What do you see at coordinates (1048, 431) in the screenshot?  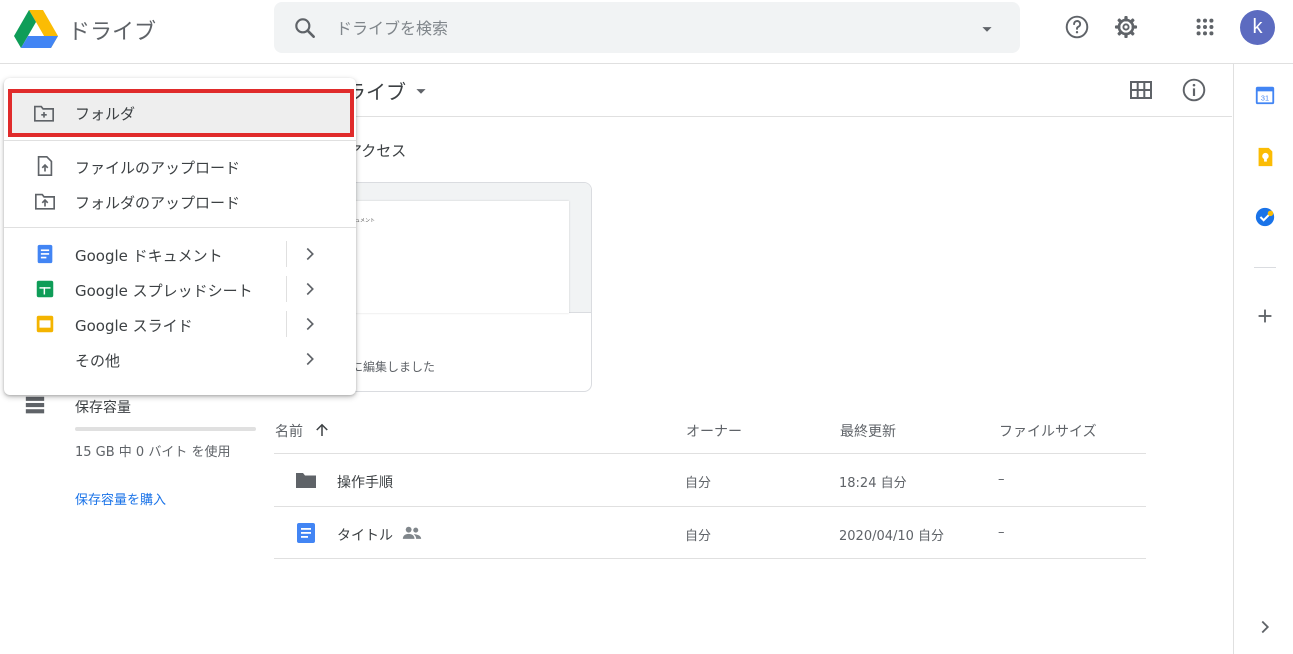 I see `column-header-size: ファイルサイズ` at bounding box center [1048, 431].